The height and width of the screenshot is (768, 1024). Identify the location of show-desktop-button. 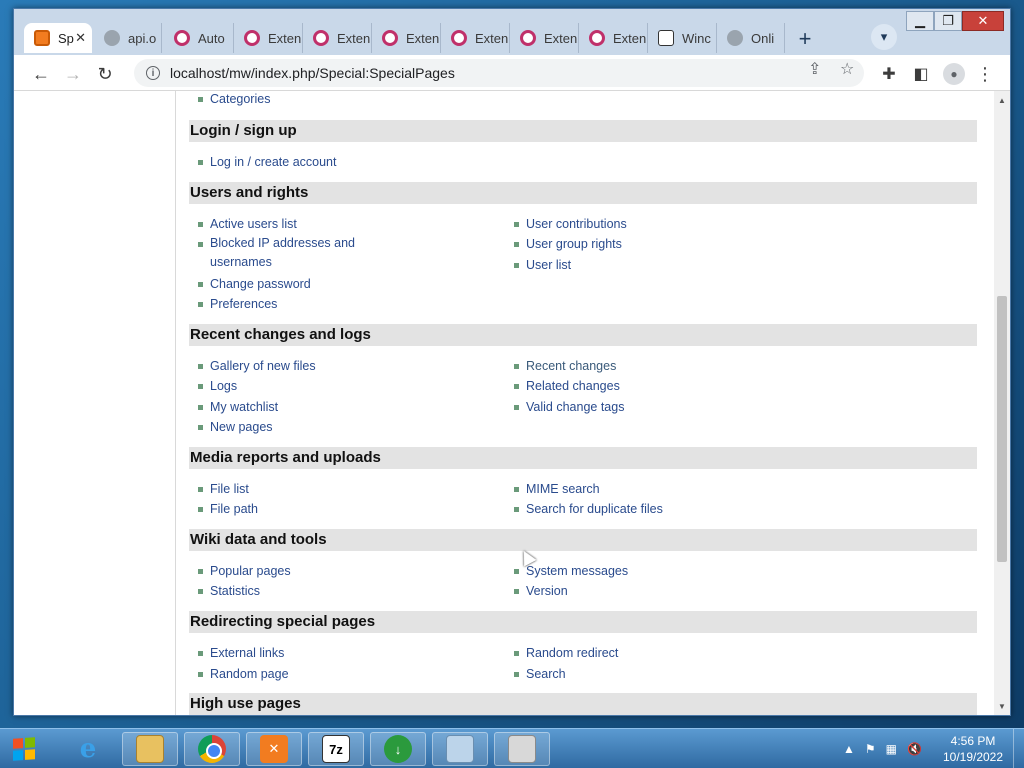
(1018, 748).